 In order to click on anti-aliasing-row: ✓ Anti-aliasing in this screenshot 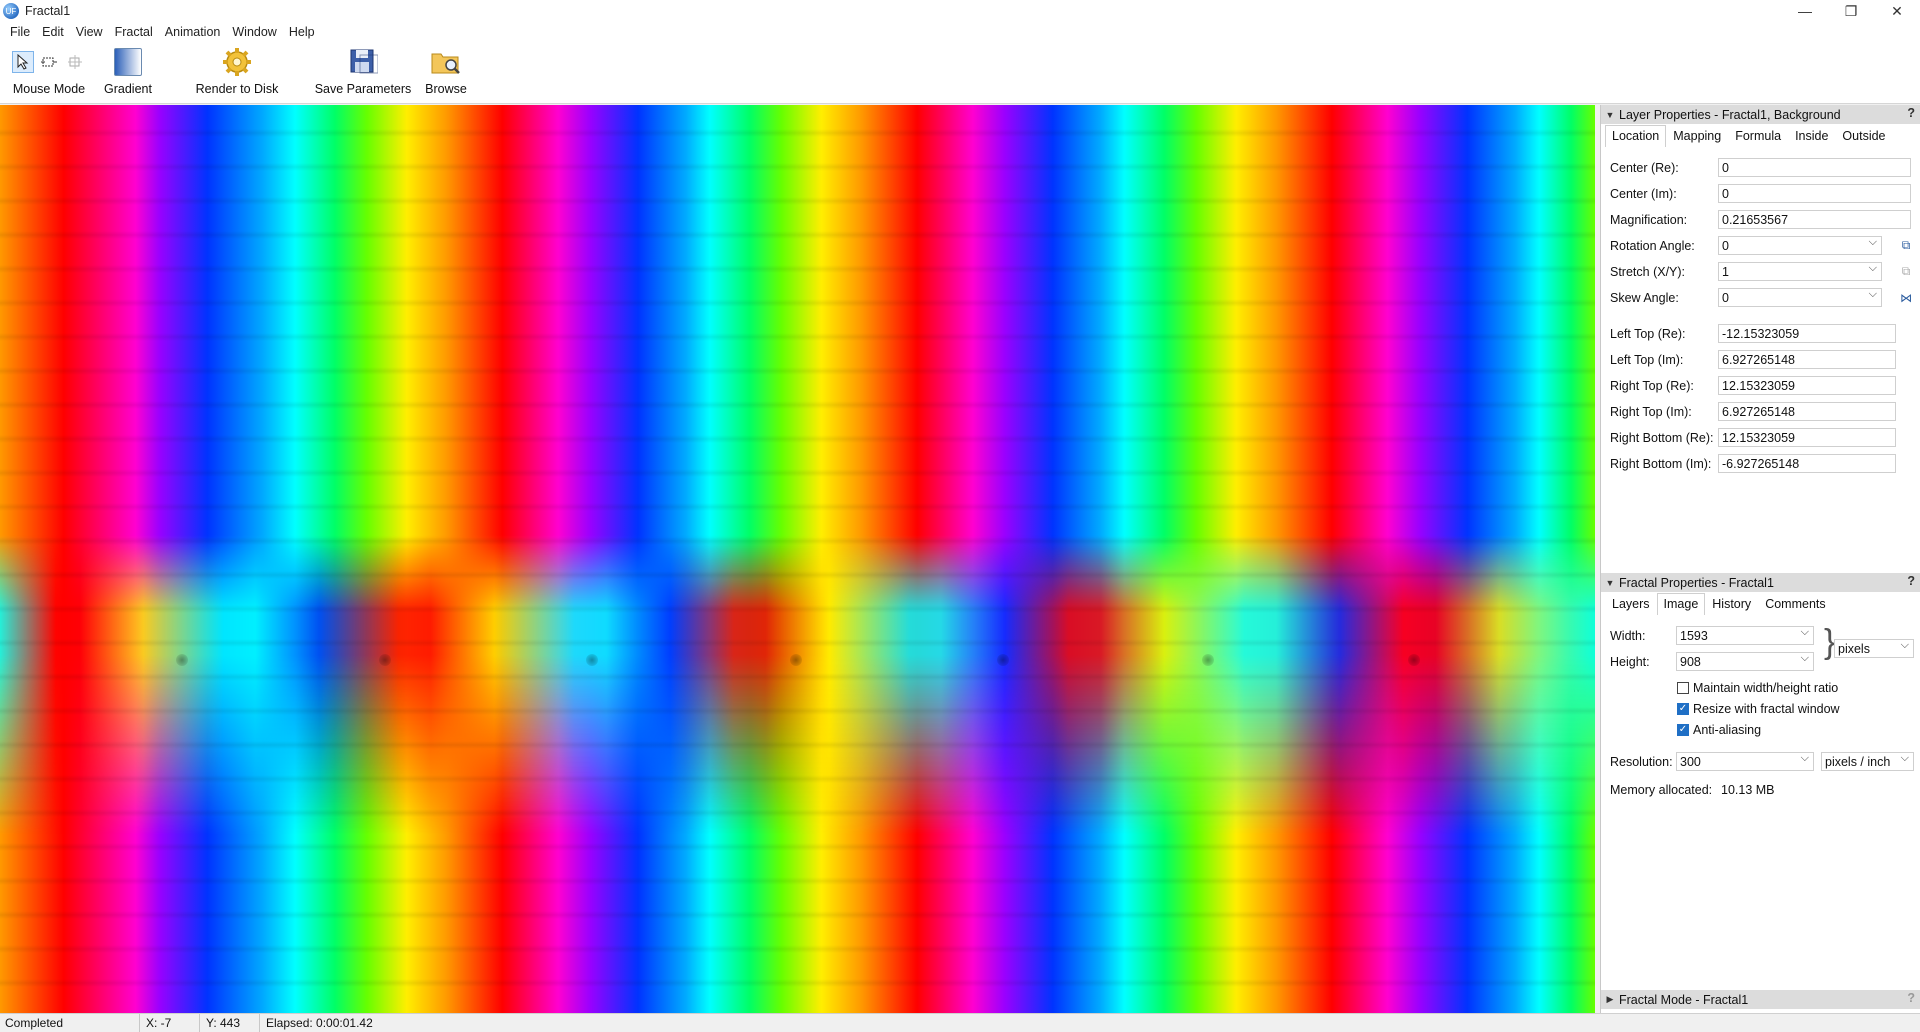, I will do `click(1760, 729)`.